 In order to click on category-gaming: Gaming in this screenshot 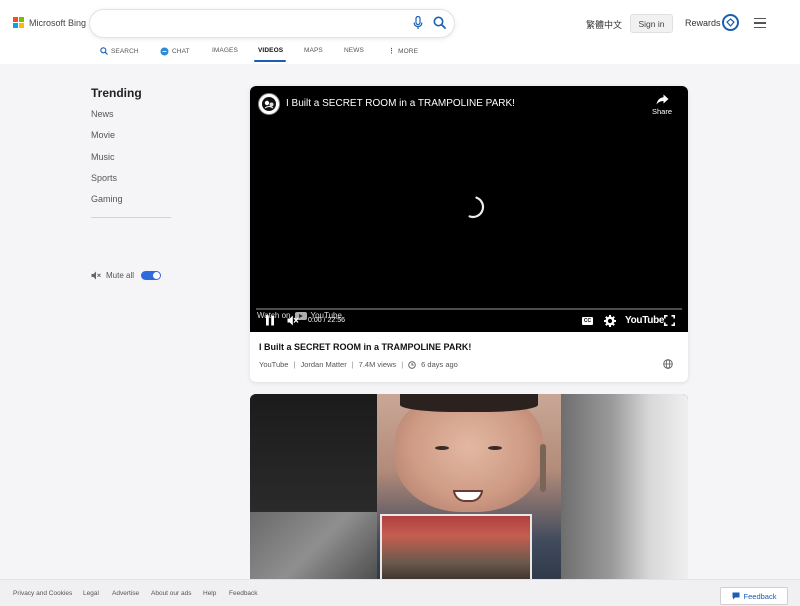, I will do `click(107, 199)`.